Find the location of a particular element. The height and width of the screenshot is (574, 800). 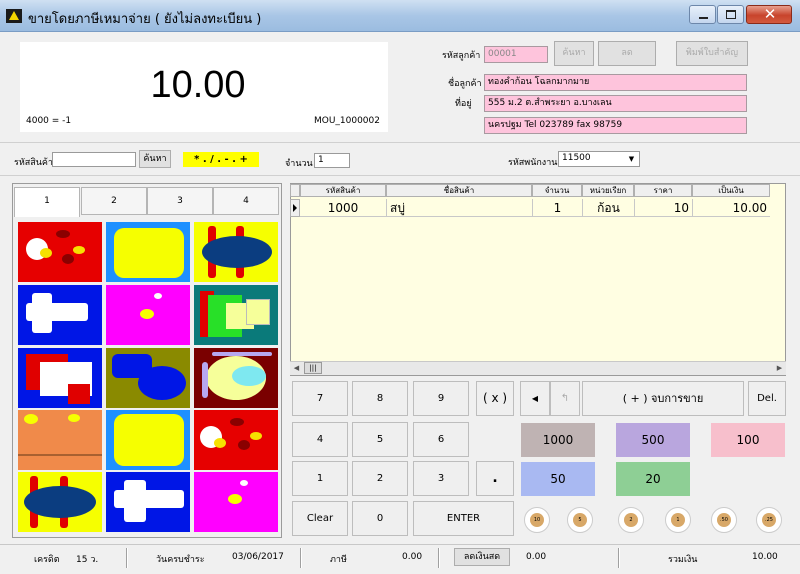

triangle-left-icon: ◀ is located at coordinates (535, 398).